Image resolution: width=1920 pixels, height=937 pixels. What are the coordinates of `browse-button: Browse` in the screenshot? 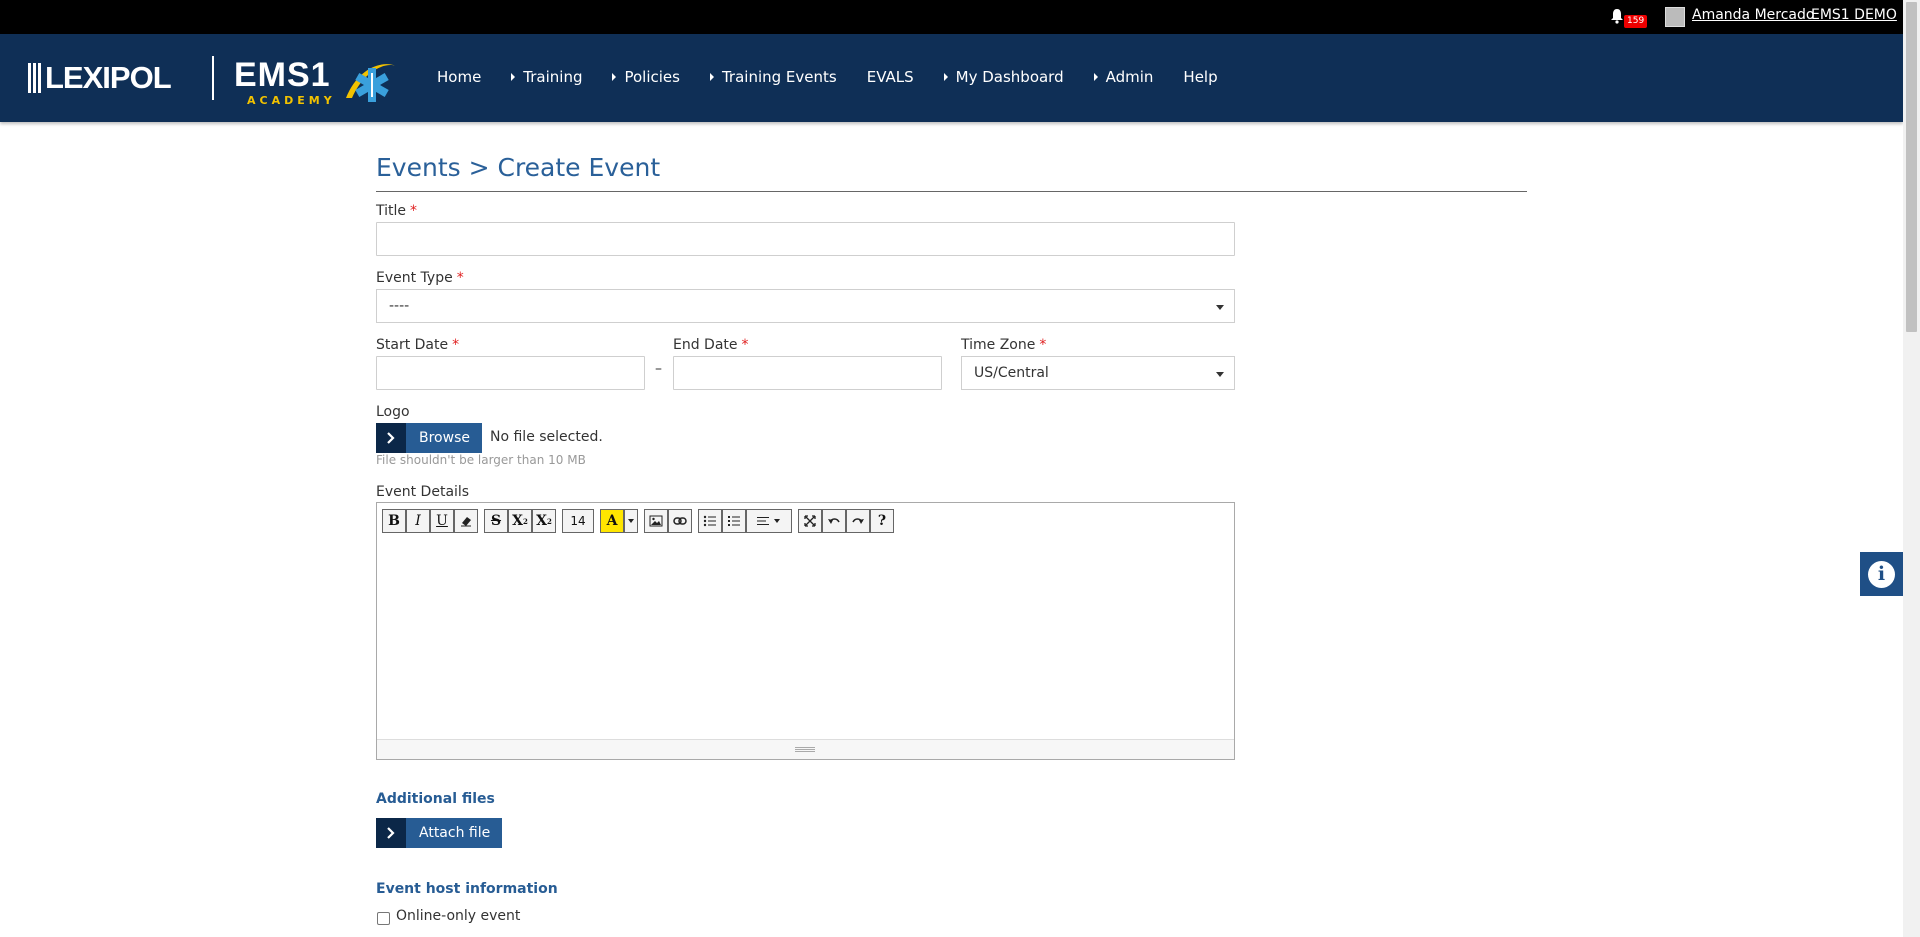 It's located at (429, 438).